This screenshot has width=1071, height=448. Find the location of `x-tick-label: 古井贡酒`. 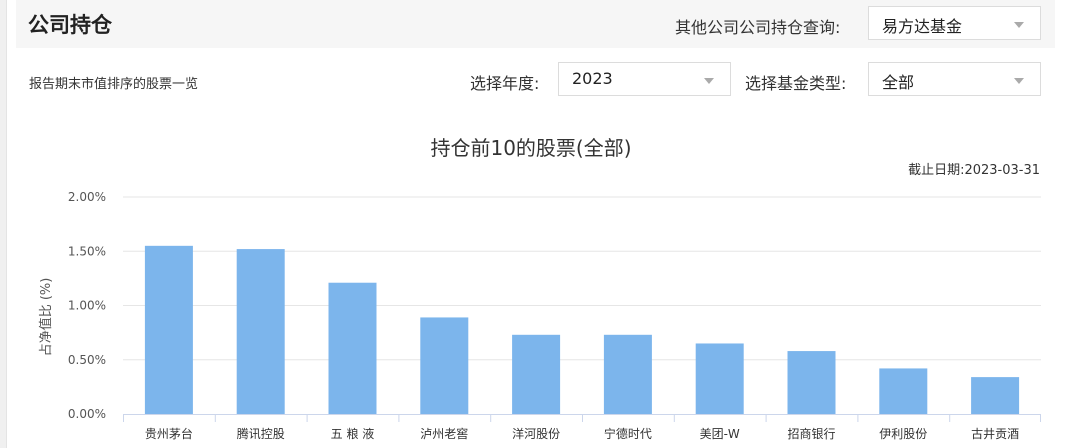

x-tick-label: 古井贡酒 is located at coordinates (995, 433).